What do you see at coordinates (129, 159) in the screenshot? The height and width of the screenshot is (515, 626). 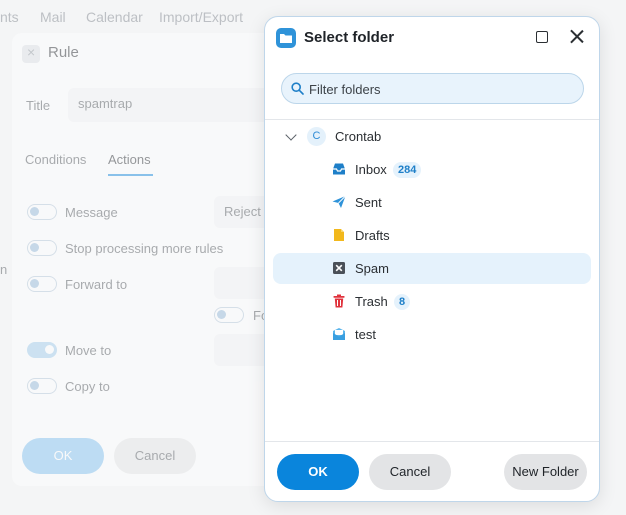 I see `tab-actions: Actions` at bounding box center [129, 159].